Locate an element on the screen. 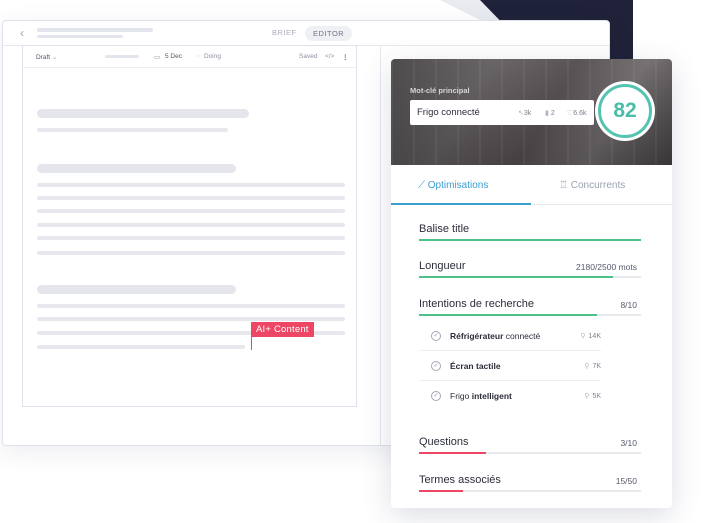 The height and width of the screenshot is (523, 713). tab-concurrents: ♖ Concurrents is located at coordinates (592, 185).